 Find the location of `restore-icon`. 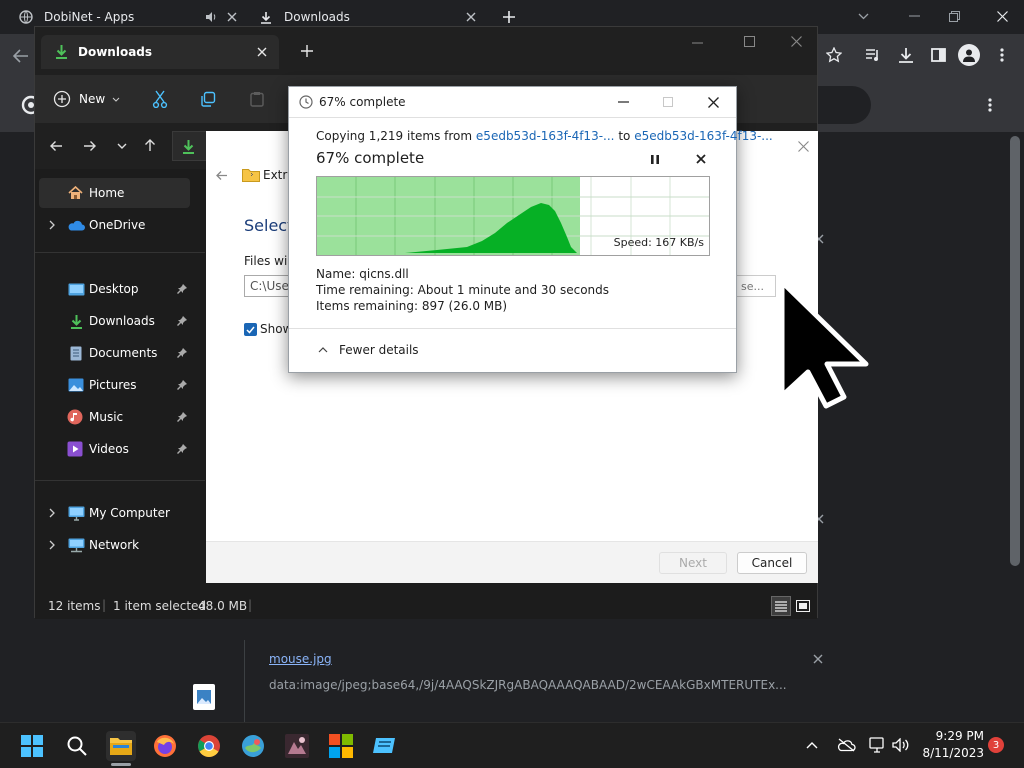

restore-icon is located at coordinates (954, 16).